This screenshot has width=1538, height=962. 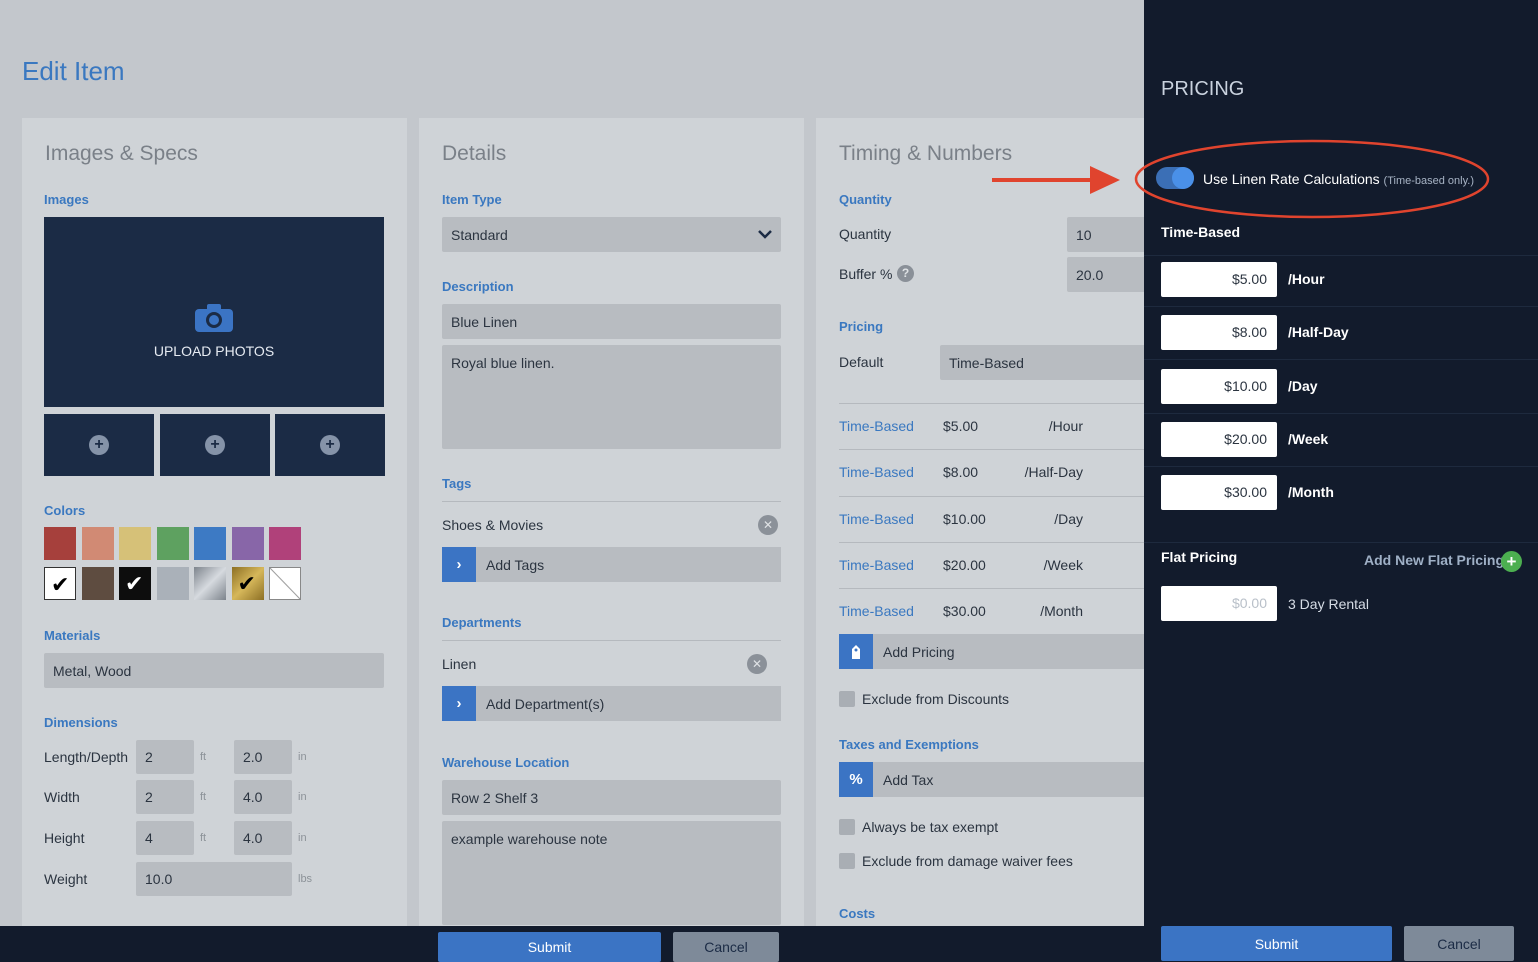 I want to click on annotation-arrow, so click(x=1056, y=180).